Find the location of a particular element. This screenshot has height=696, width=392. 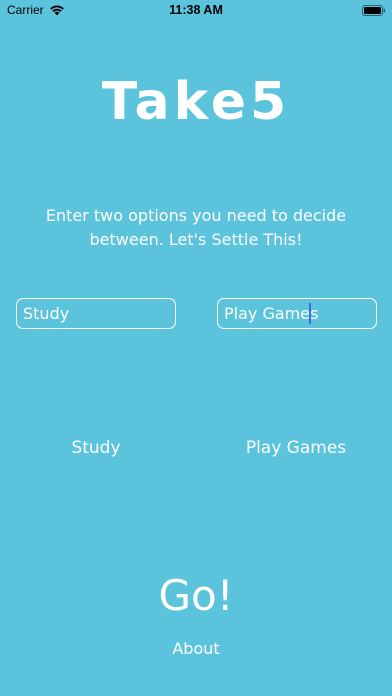

about-button: About is located at coordinates (196, 649).